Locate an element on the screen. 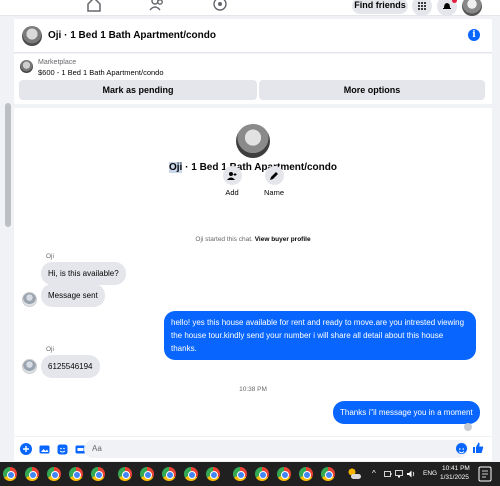 Image resolution: width=500 pixels, height=486 pixels. message-input: Aa is located at coordinates (276, 449).